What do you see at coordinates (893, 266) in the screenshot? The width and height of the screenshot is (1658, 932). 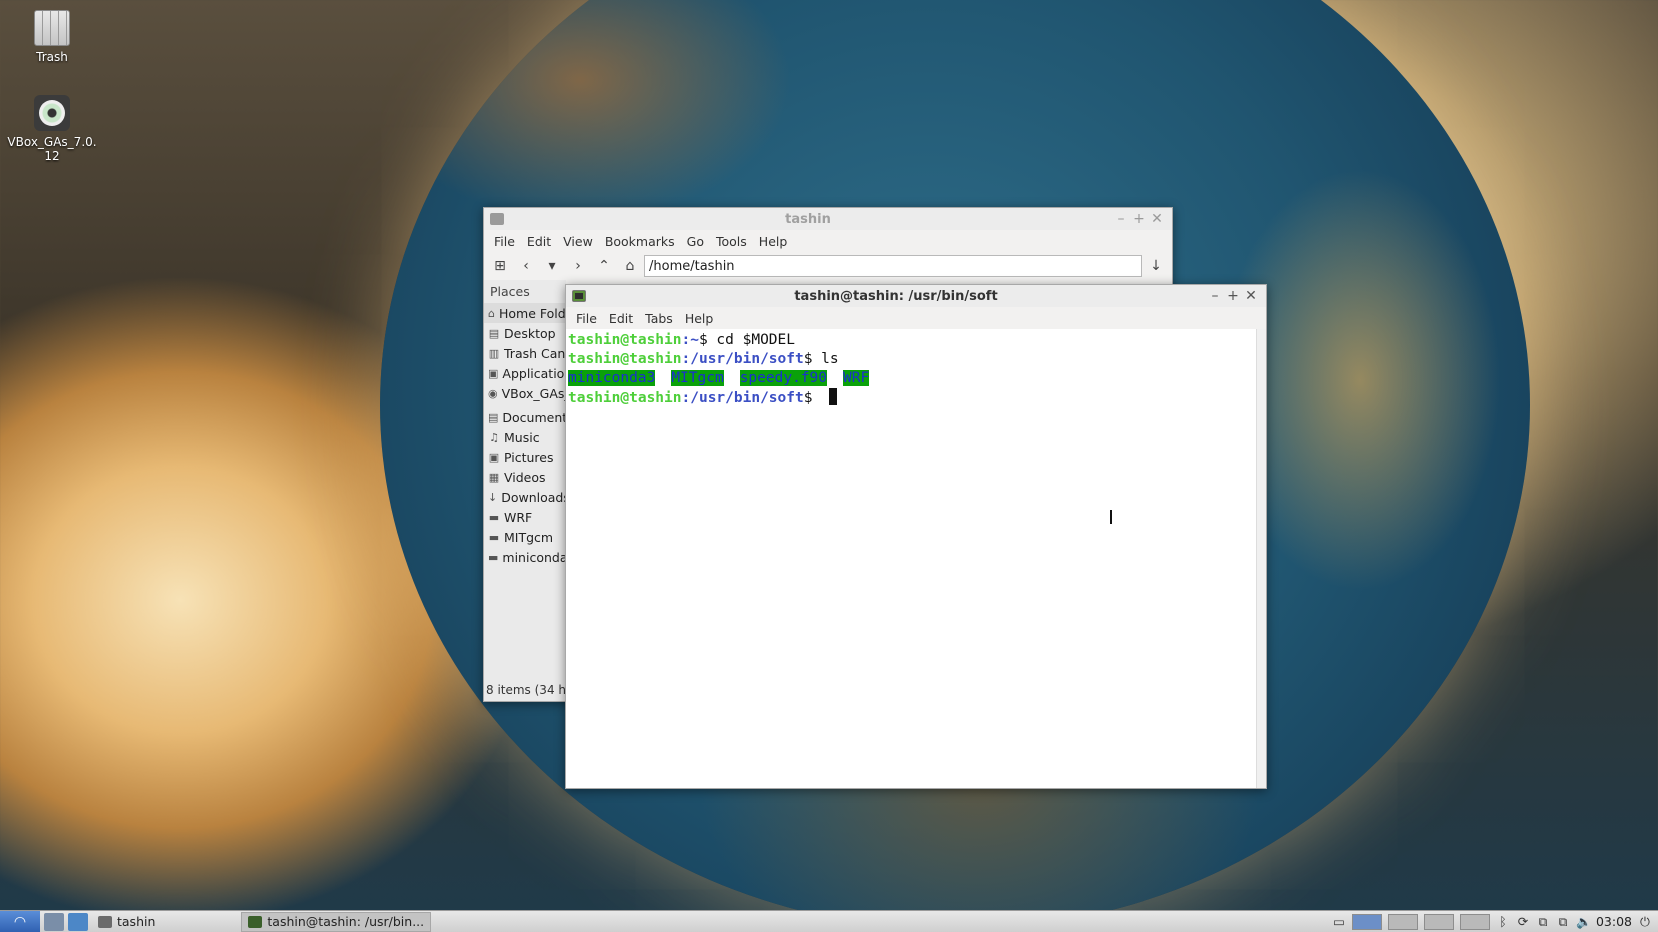 I see `path-input` at bounding box center [893, 266].